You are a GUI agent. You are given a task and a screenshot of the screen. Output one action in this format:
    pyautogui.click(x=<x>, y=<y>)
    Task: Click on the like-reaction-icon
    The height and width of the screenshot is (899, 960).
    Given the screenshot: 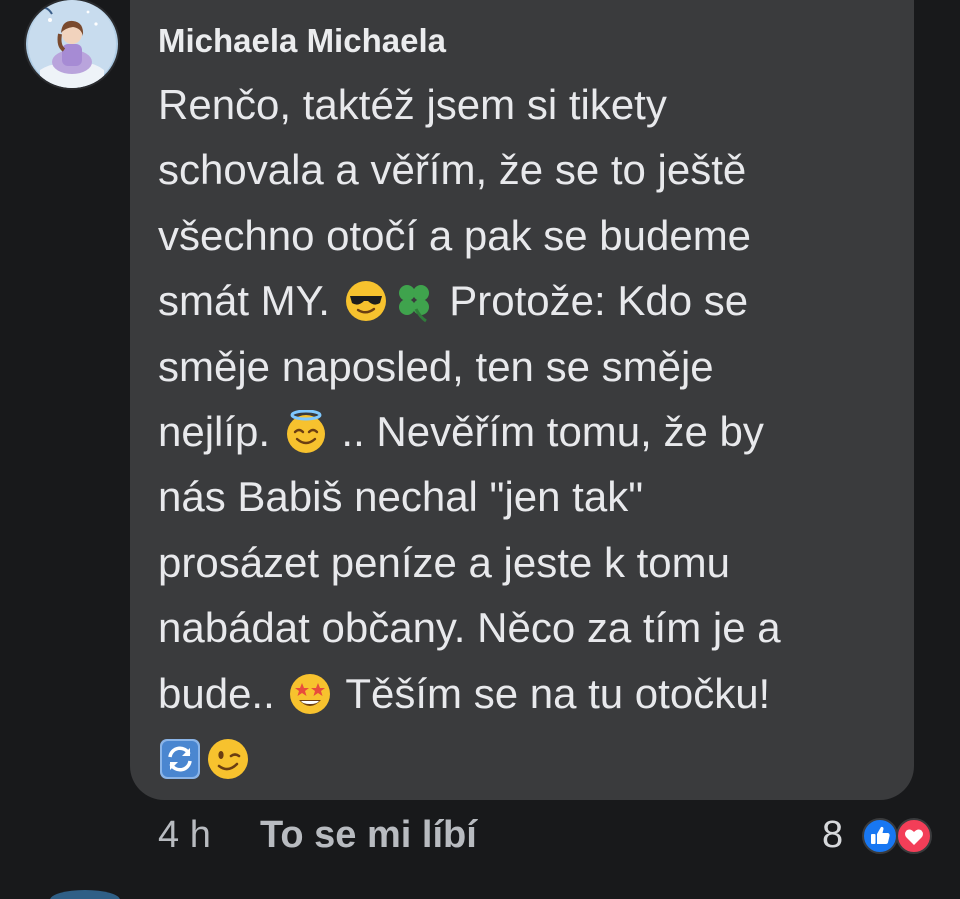 What is the action you would take?
    pyautogui.click(x=880, y=836)
    